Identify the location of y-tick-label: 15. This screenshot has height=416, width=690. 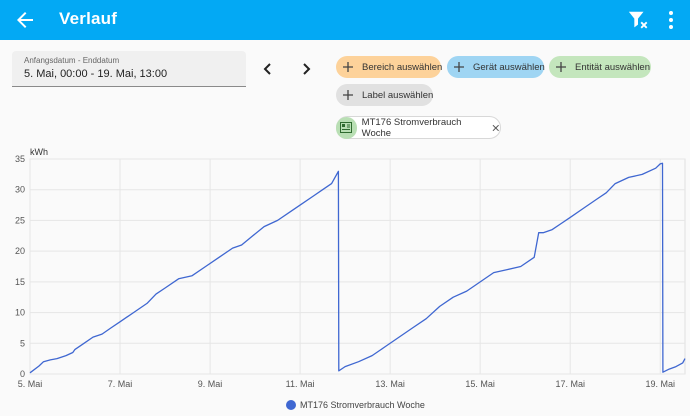
(20, 282).